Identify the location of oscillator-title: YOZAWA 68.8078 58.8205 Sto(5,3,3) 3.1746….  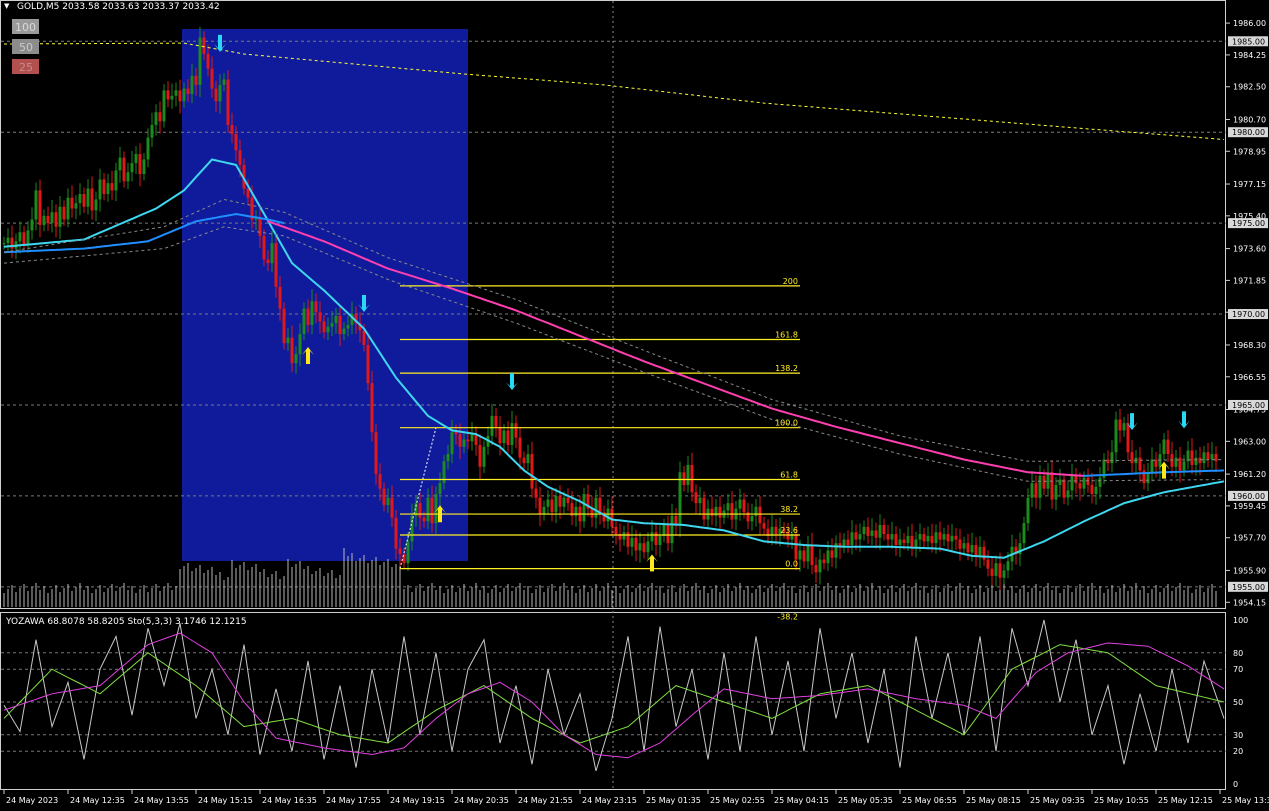
(126, 622).